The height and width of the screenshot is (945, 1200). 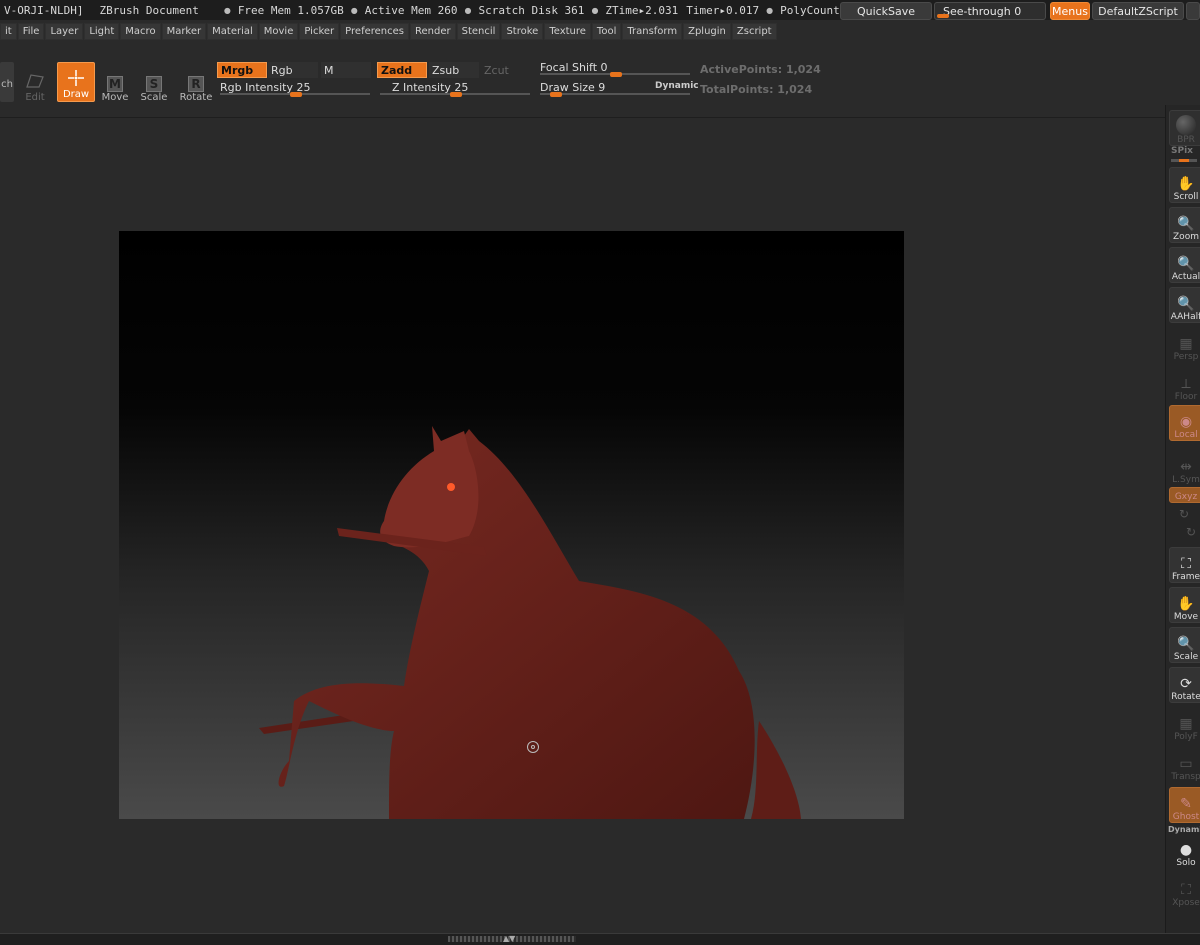 I want to click on rotate-icon: ⟳, so click(x=1186, y=684).